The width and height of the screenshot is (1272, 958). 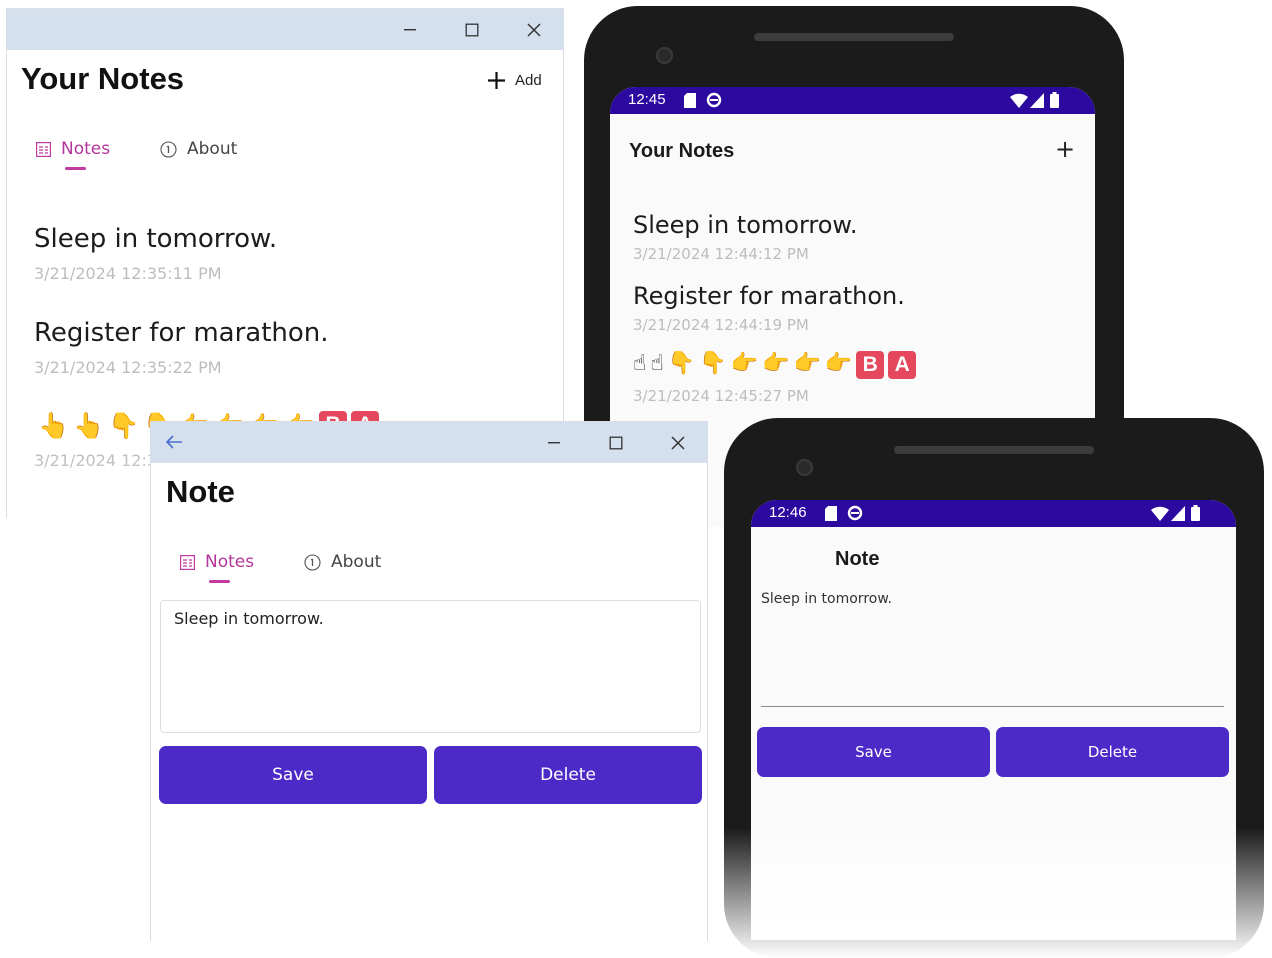 I want to click on back-button, so click(x=174, y=442).